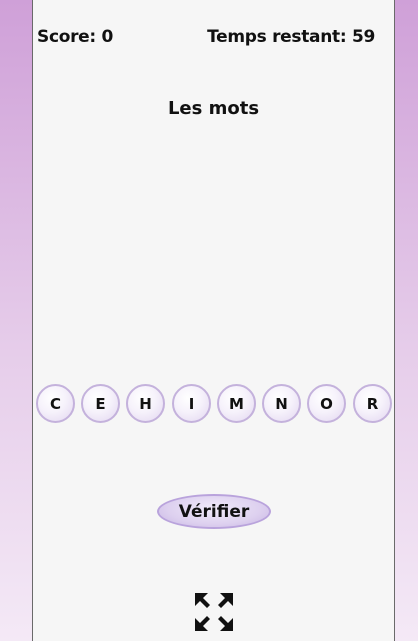  I want to click on letter-tile: I, so click(191, 403).